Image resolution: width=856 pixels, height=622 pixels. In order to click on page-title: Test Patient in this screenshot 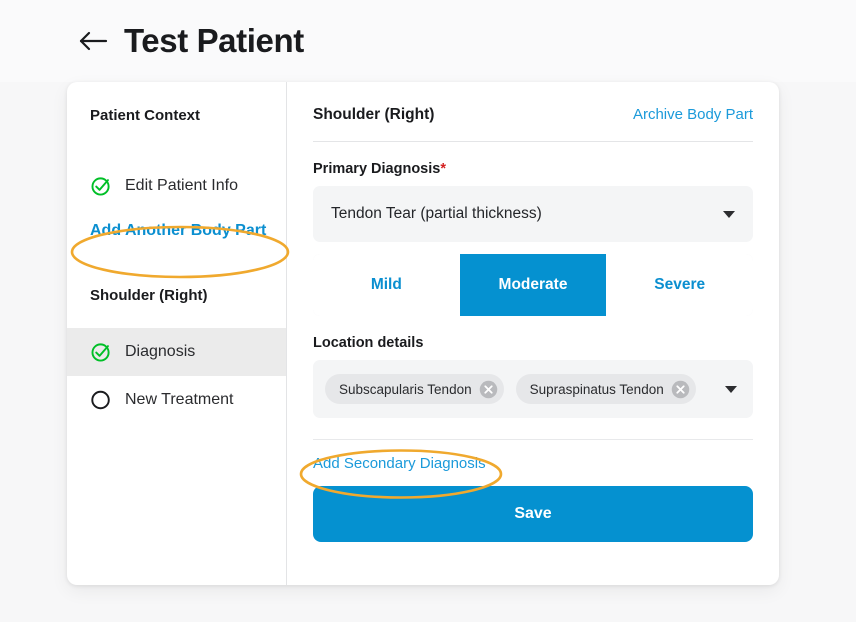, I will do `click(214, 40)`.